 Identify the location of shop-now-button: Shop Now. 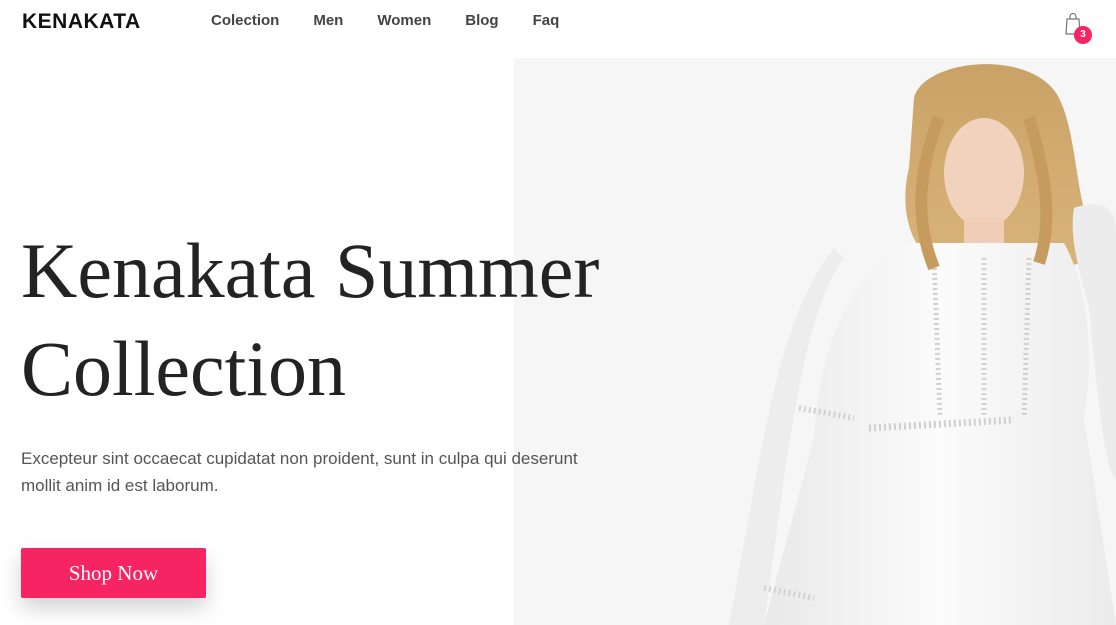
(113, 573).